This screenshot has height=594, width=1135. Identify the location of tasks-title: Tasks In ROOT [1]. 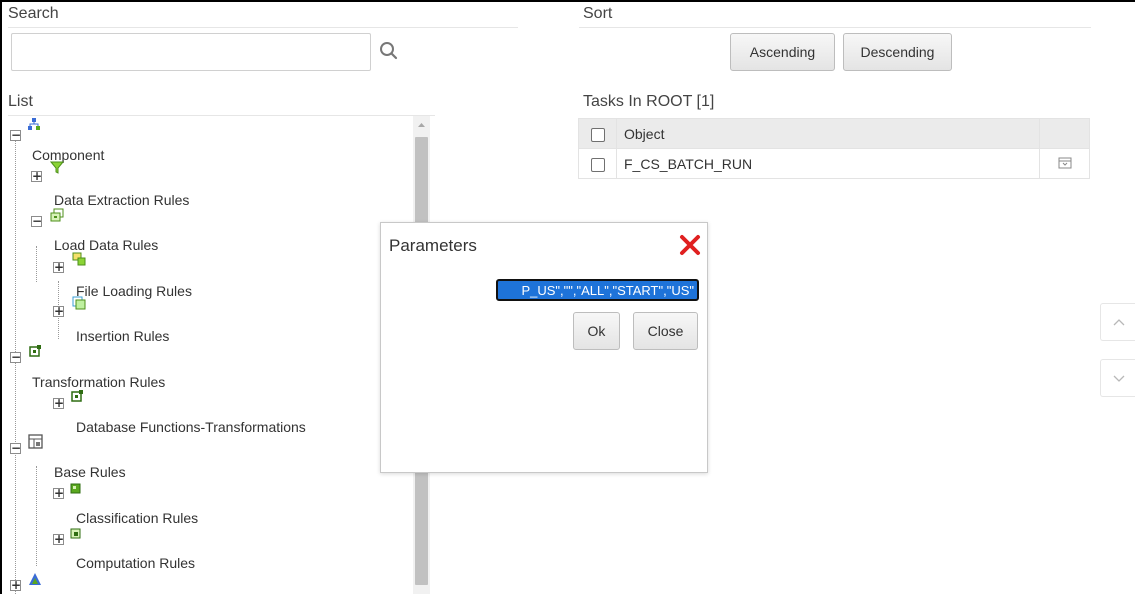
(649, 101).